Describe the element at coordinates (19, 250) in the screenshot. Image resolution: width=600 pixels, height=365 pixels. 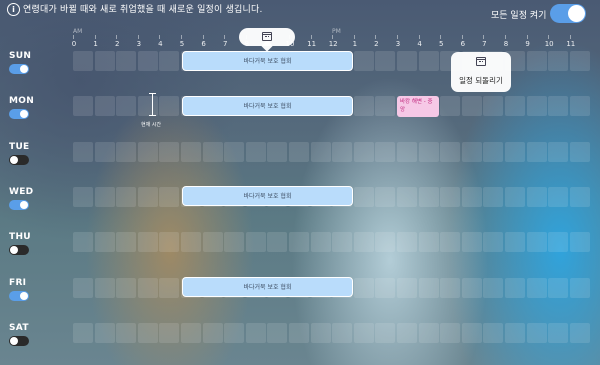
I see `day-toggle-thu` at that location.